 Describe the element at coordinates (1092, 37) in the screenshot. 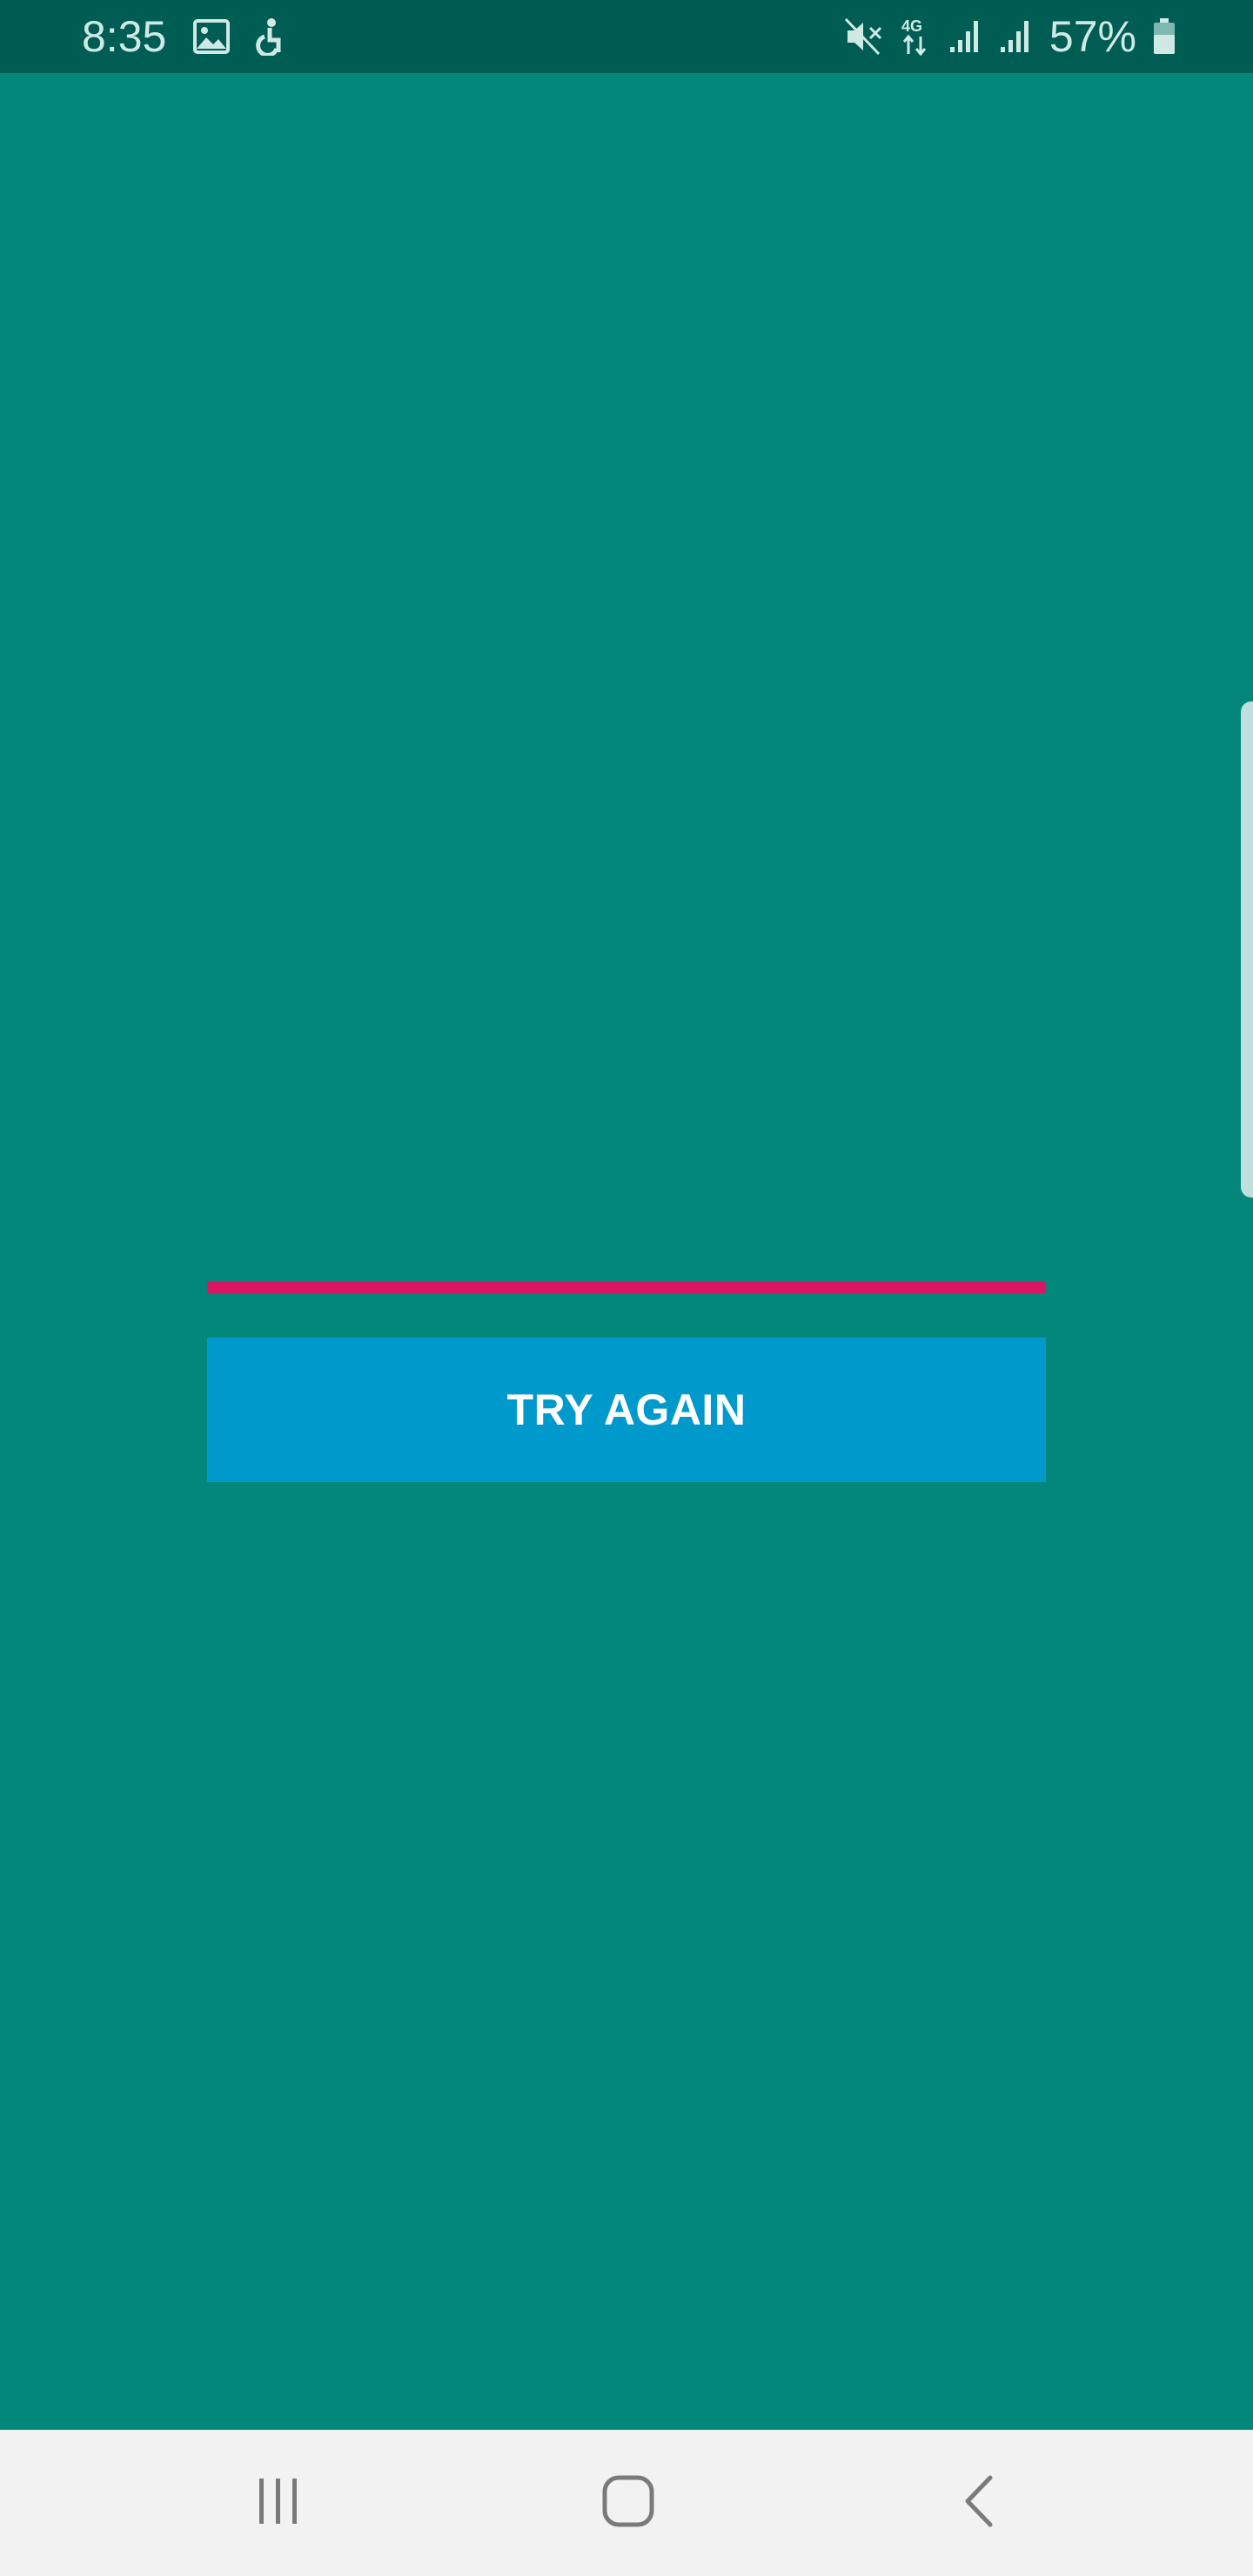

I see `battery-percent: 57%` at that location.